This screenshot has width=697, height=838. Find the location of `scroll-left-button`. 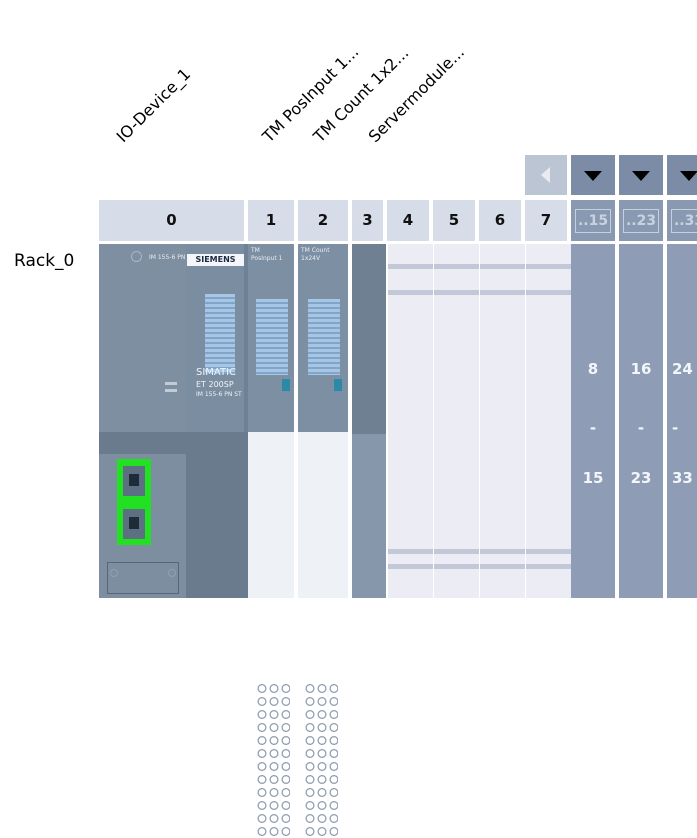

scroll-left-button is located at coordinates (546, 175).